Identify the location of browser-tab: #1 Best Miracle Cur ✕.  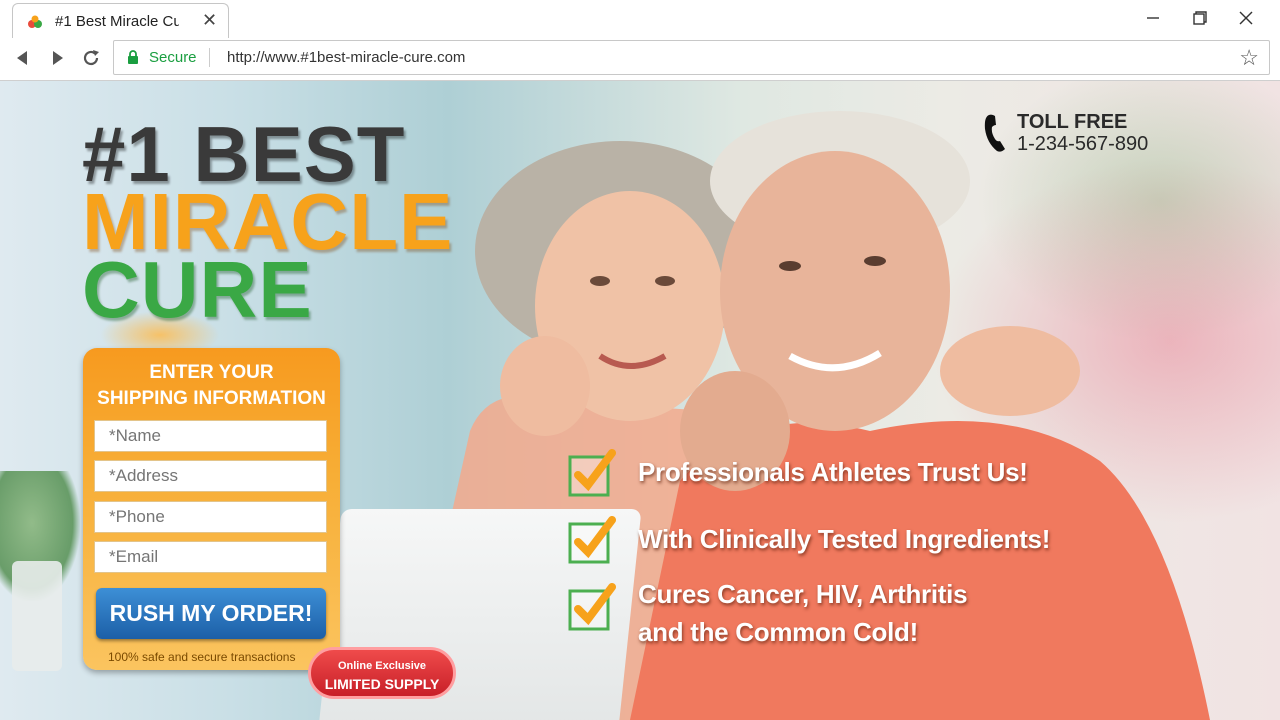
(120, 20).